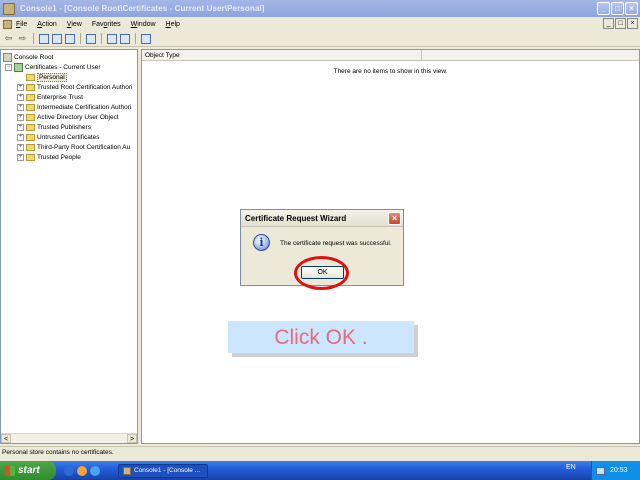 The width and height of the screenshot is (640, 480). What do you see at coordinates (125, 38) in the screenshot?
I see `export-list-icon` at bounding box center [125, 38].